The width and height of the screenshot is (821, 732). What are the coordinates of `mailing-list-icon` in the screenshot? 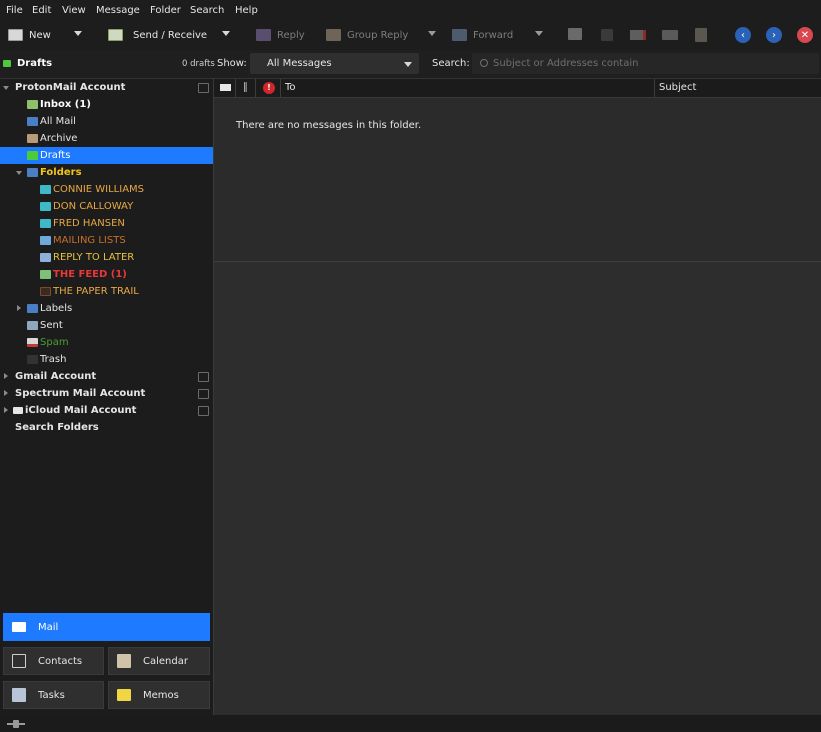 It's located at (45, 240).